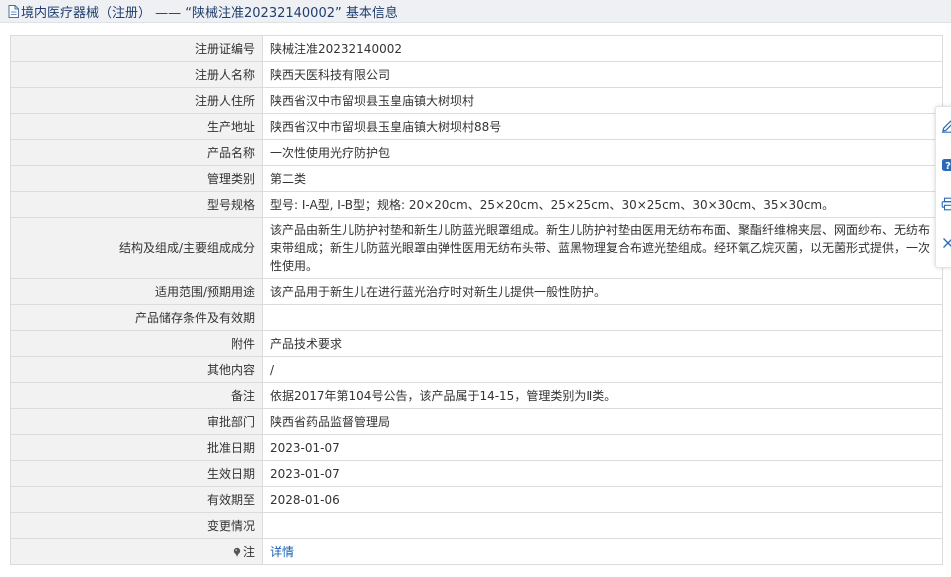 This screenshot has width=951, height=577. Describe the element at coordinates (136, 421) in the screenshot. I see `row-label-approval-department: 审批部门` at that location.